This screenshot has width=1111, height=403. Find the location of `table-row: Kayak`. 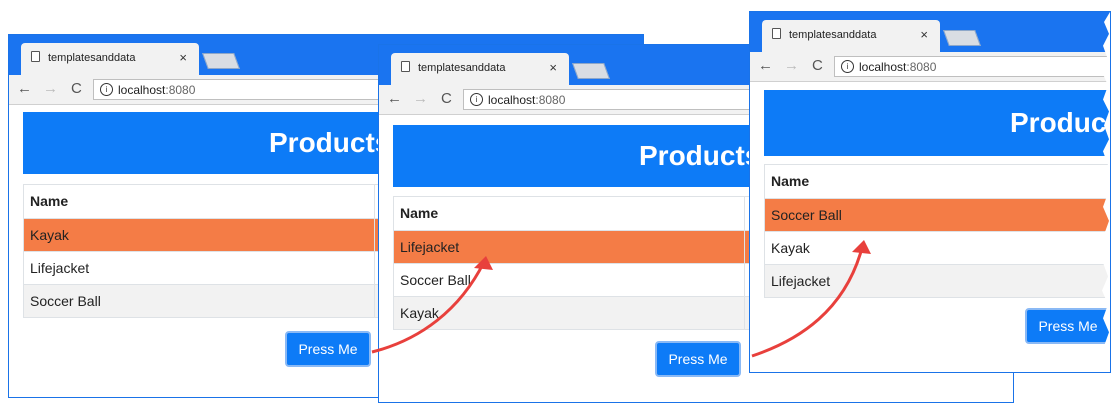

table-row: Kayak is located at coordinates (937, 247).